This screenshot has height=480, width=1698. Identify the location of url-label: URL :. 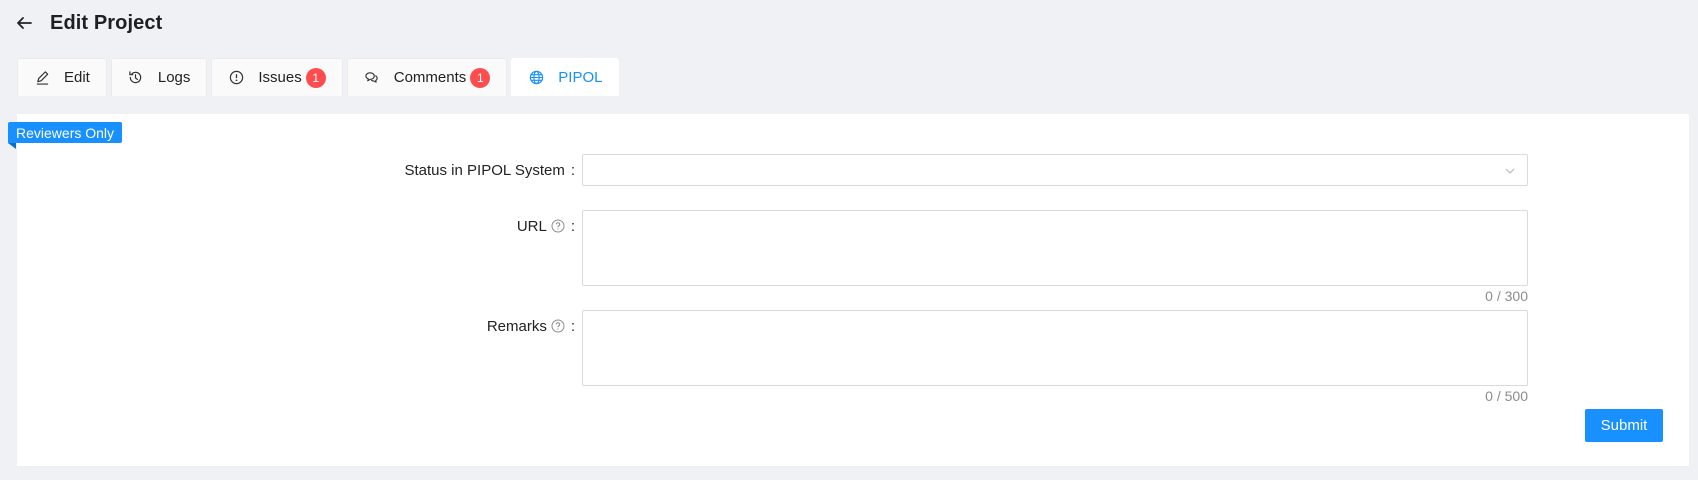
(477, 226).